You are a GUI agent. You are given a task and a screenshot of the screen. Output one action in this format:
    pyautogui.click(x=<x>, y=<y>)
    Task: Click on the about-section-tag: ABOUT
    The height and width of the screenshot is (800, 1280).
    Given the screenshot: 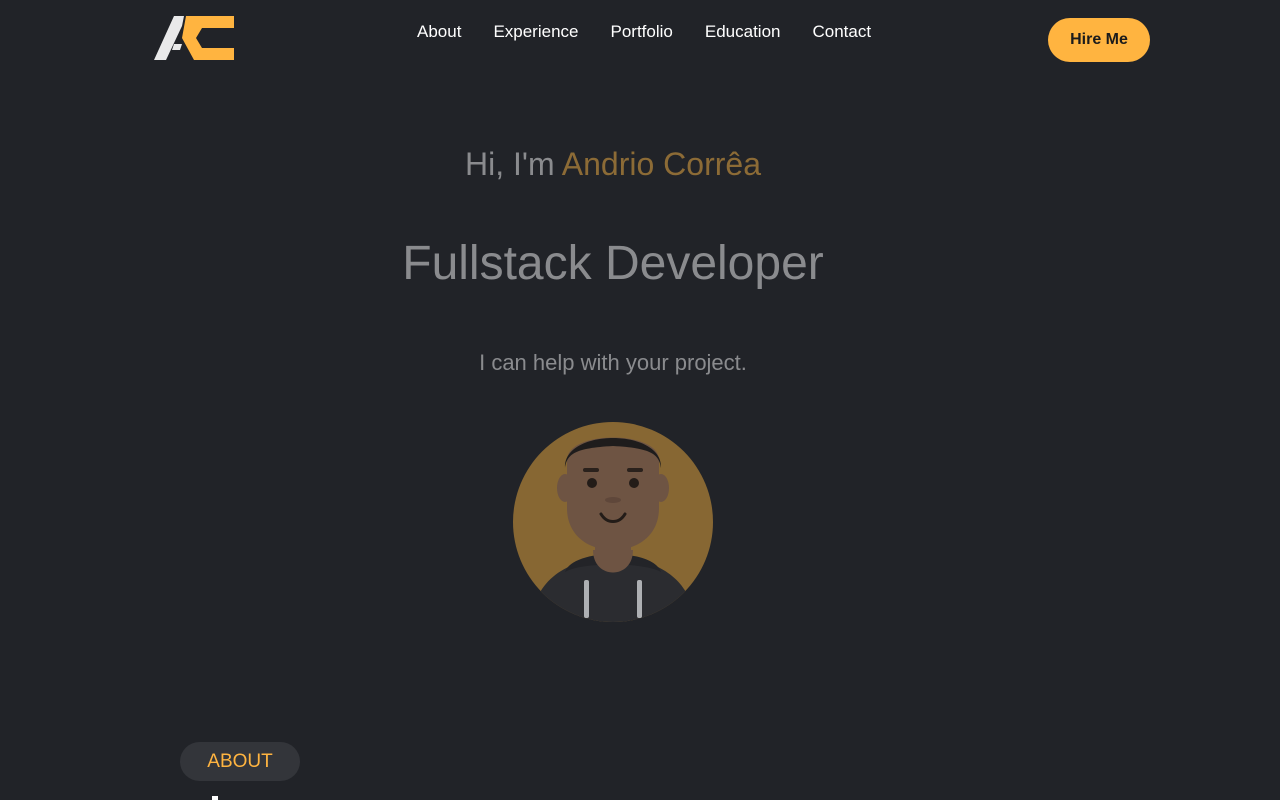 What is the action you would take?
    pyautogui.click(x=240, y=761)
    